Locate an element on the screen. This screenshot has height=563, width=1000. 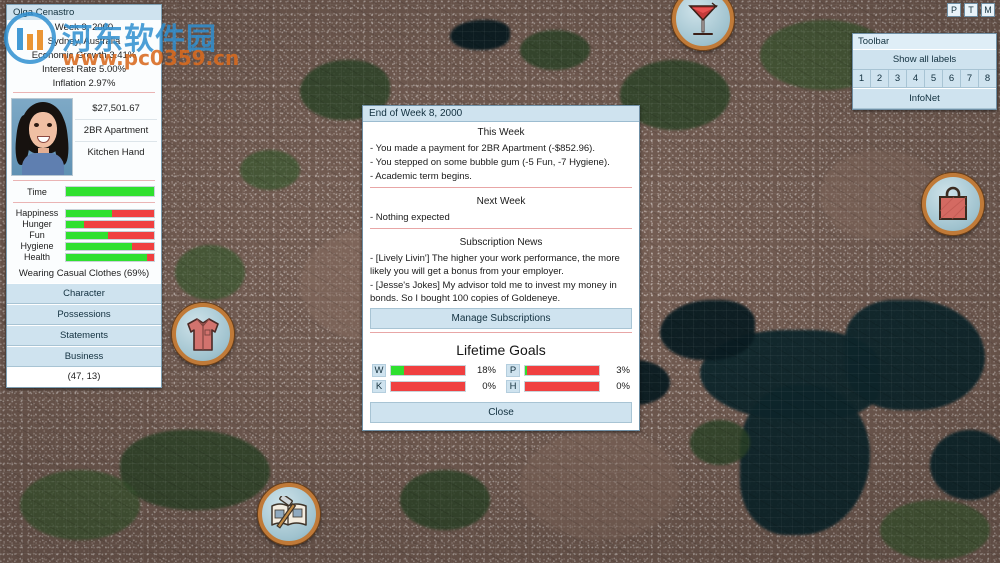
map-marker-shop is located at coordinates (953, 204).